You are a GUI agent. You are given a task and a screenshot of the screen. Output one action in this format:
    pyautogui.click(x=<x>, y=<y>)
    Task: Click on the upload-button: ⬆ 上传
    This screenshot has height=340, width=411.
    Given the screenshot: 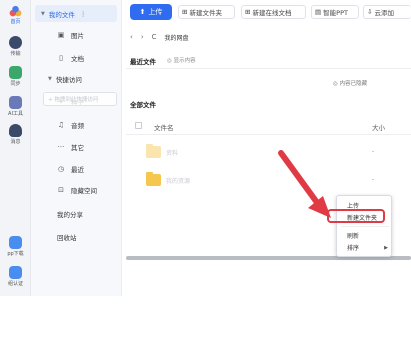 What is the action you would take?
    pyautogui.click(x=151, y=12)
    